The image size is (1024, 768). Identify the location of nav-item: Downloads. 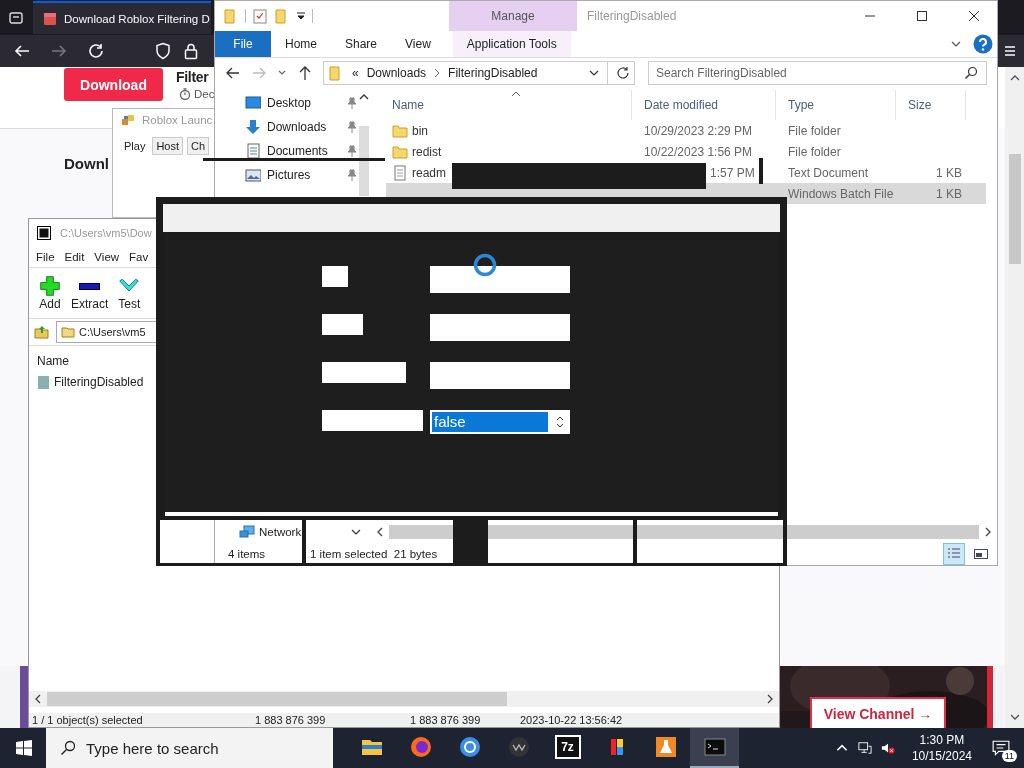
(301, 127).